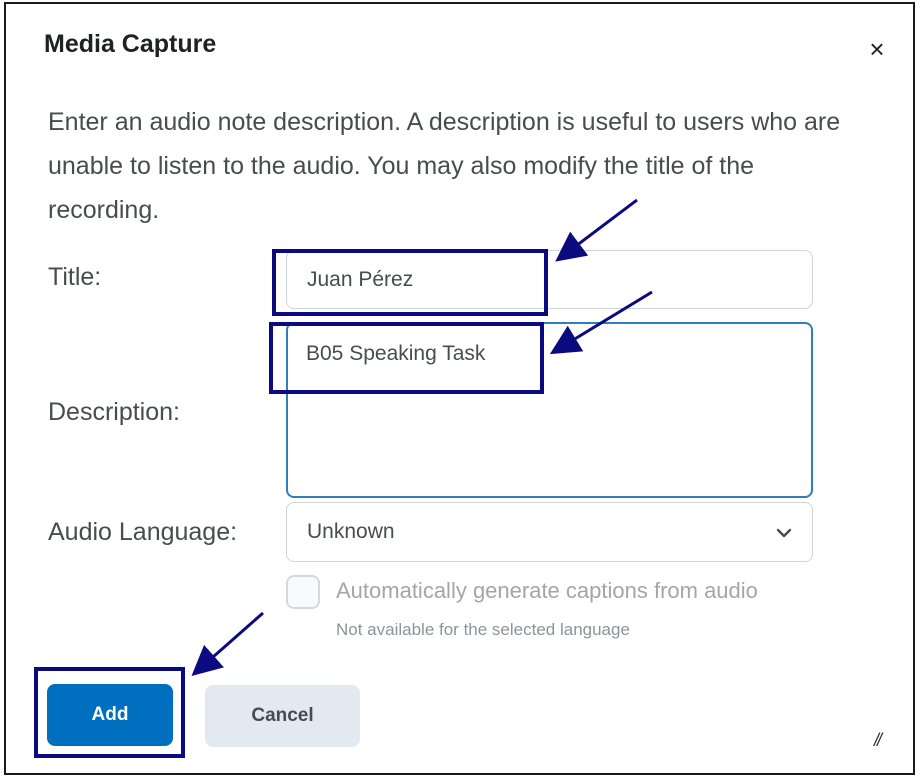  I want to click on resize-handle-icon: //, so click(878, 740).